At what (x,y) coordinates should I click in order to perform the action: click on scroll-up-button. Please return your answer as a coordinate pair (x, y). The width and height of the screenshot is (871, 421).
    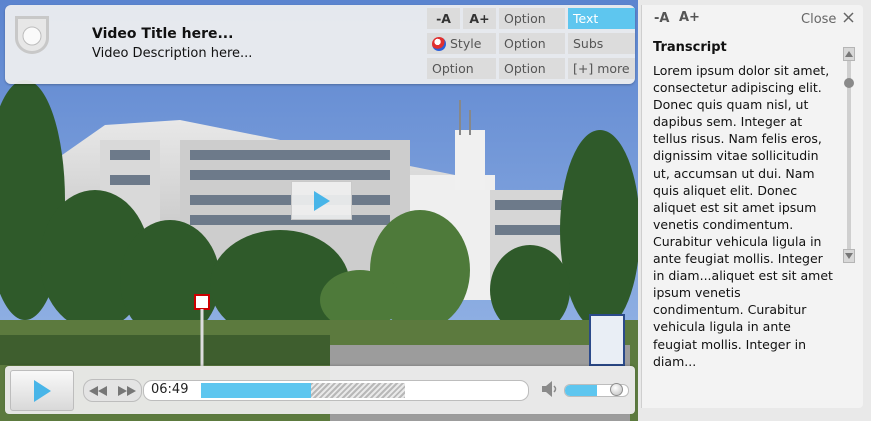
    Looking at the image, I should click on (849, 54).